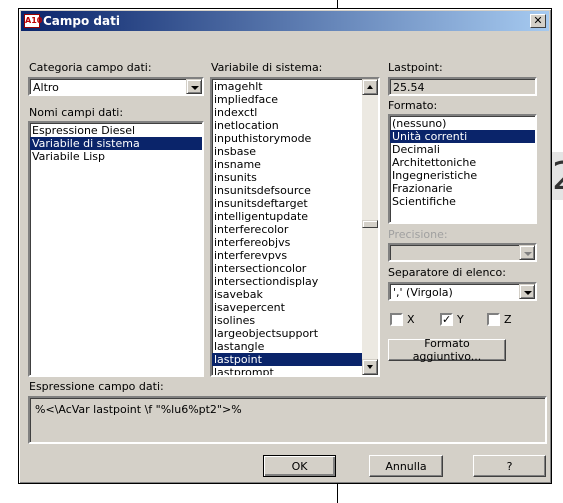  I want to click on lastpoint-value: 25.54, so click(409, 87).